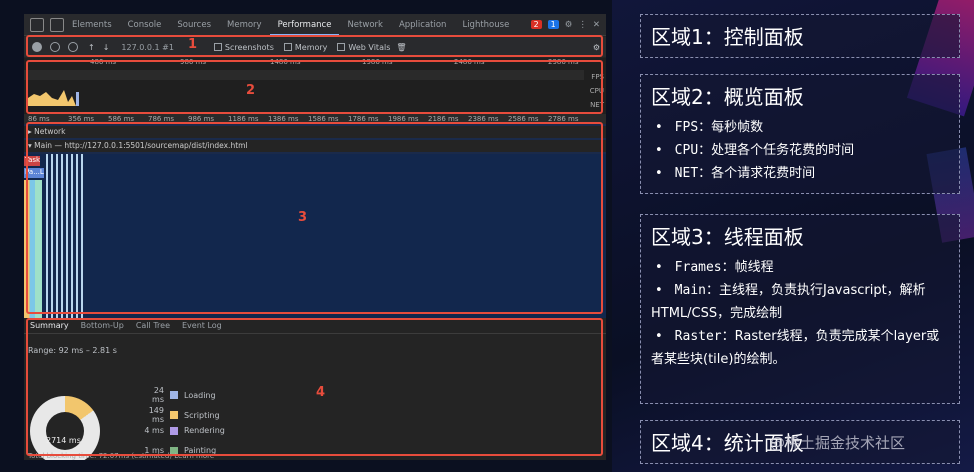  What do you see at coordinates (303, 217) in the screenshot?
I see `marker-3: 3` at bounding box center [303, 217].